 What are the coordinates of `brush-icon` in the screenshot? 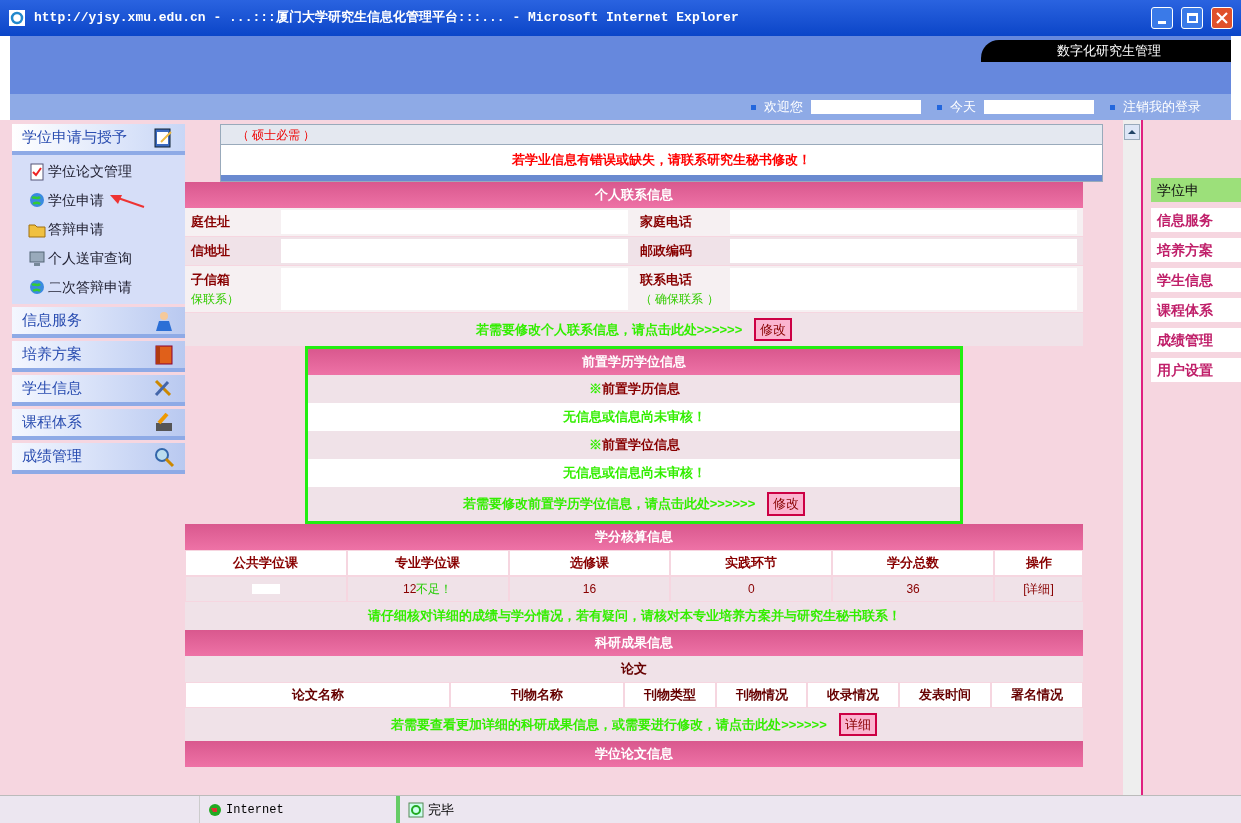 It's located at (164, 422).